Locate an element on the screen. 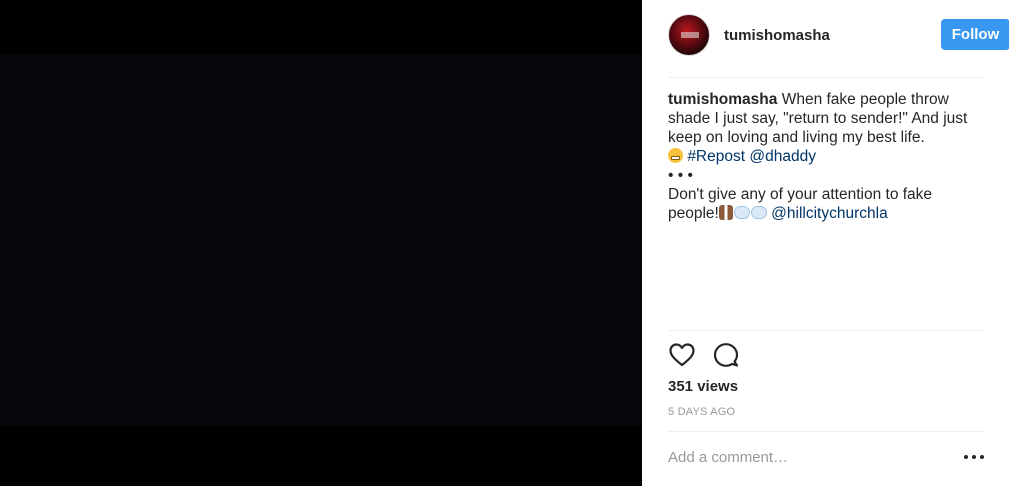 The width and height of the screenshot is (1009, 486). like-button is located at coordinates (682, 355).